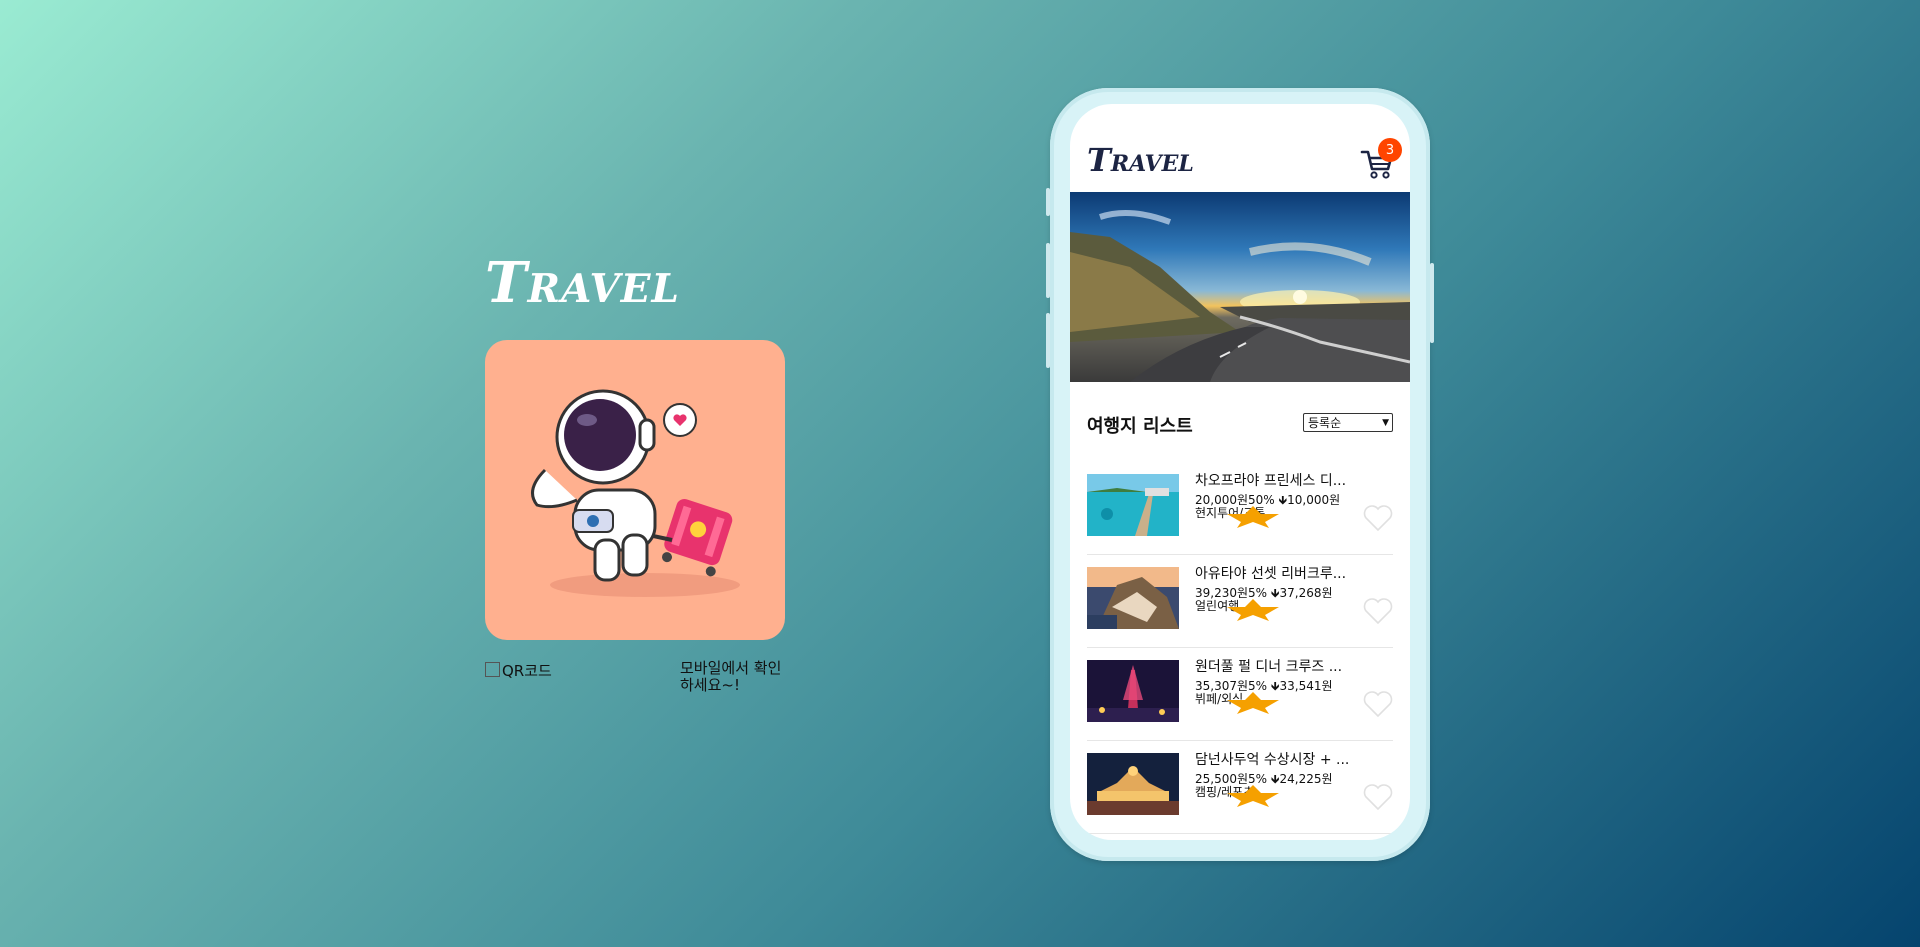 Image resolution: width=1920 pixels, height=947 pixels. What do you see at coordinates (1385, 422) in the screenshot?
I see `chevron-down-icon: ▼` at bounding box center [1385, 422].